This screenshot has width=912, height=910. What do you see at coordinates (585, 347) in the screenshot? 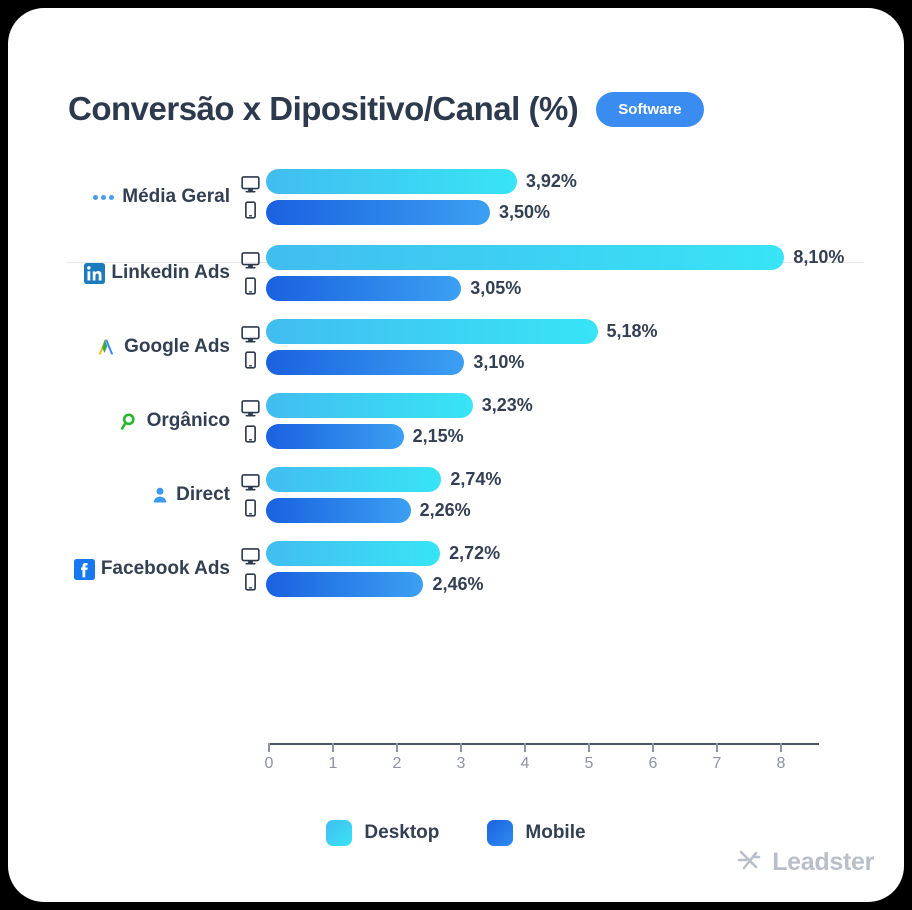
I see `row-bars: 5,18% 3,10%` at bounding box center [585, 347].